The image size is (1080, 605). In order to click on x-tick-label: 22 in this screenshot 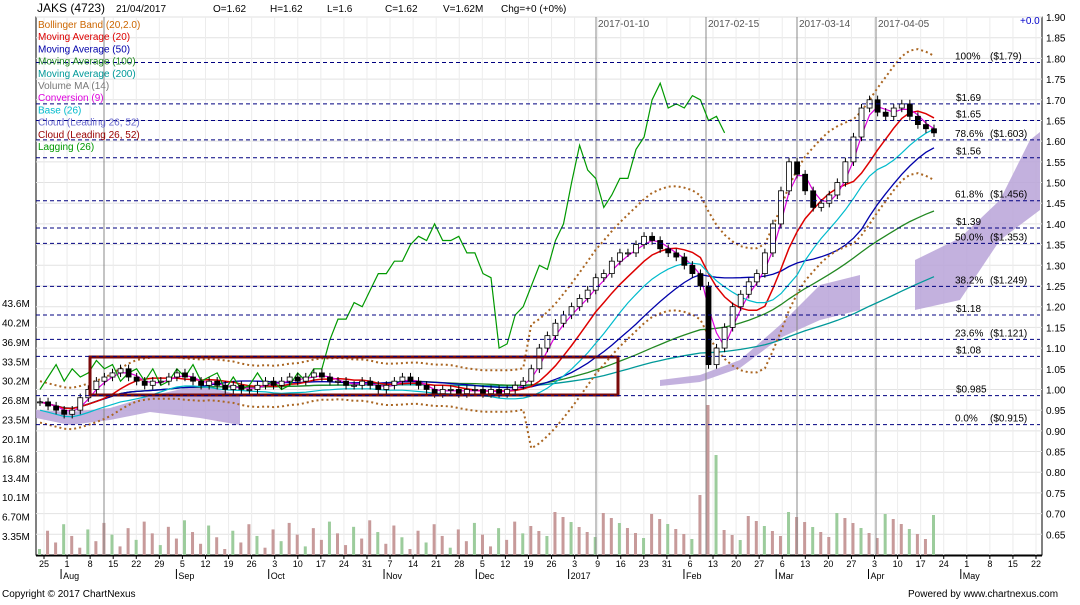, I will do `click(1036, 564)`.